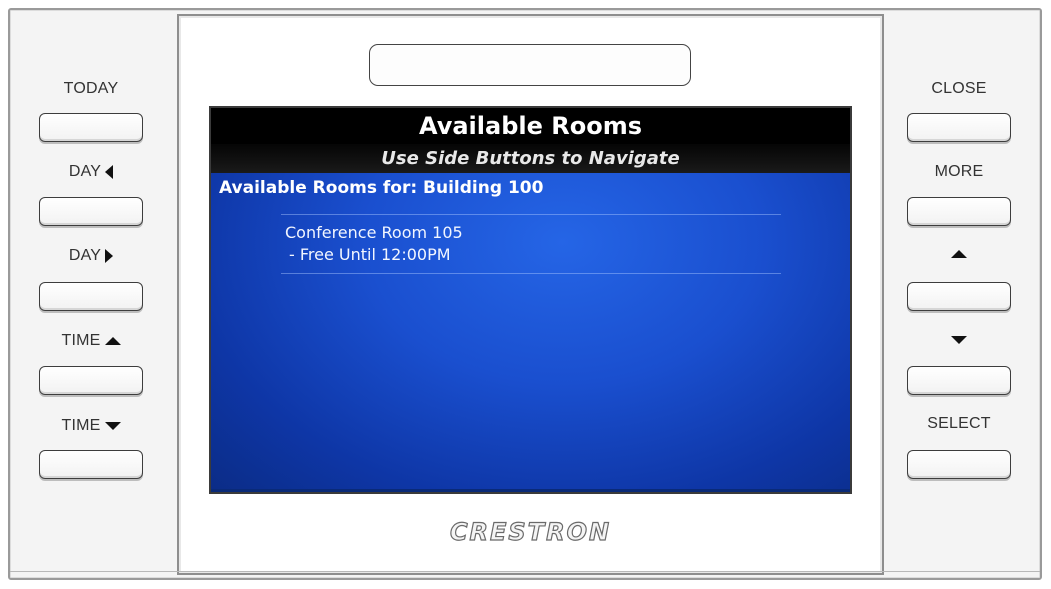 Image resolution: width=1051 pixels, height=589 pixels. I want to click on day-back-button, so click(91, 211).